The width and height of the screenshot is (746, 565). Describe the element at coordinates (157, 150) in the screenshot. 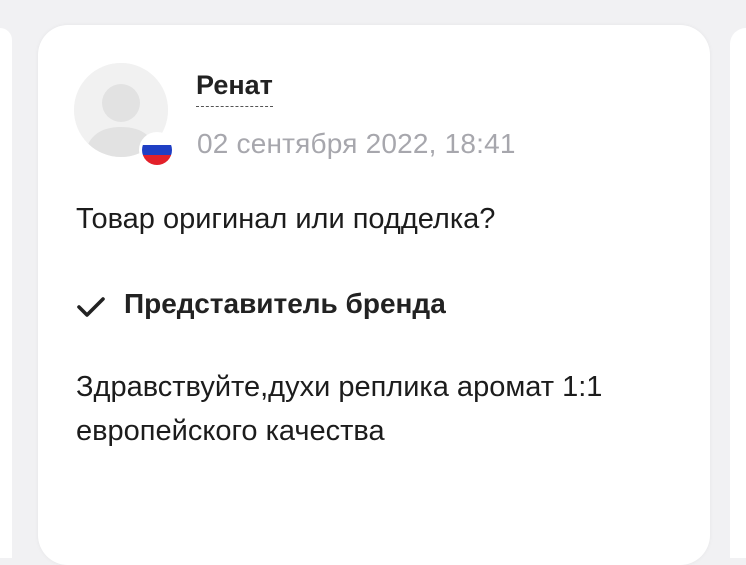

I see `russia-flag-icon` at that location.